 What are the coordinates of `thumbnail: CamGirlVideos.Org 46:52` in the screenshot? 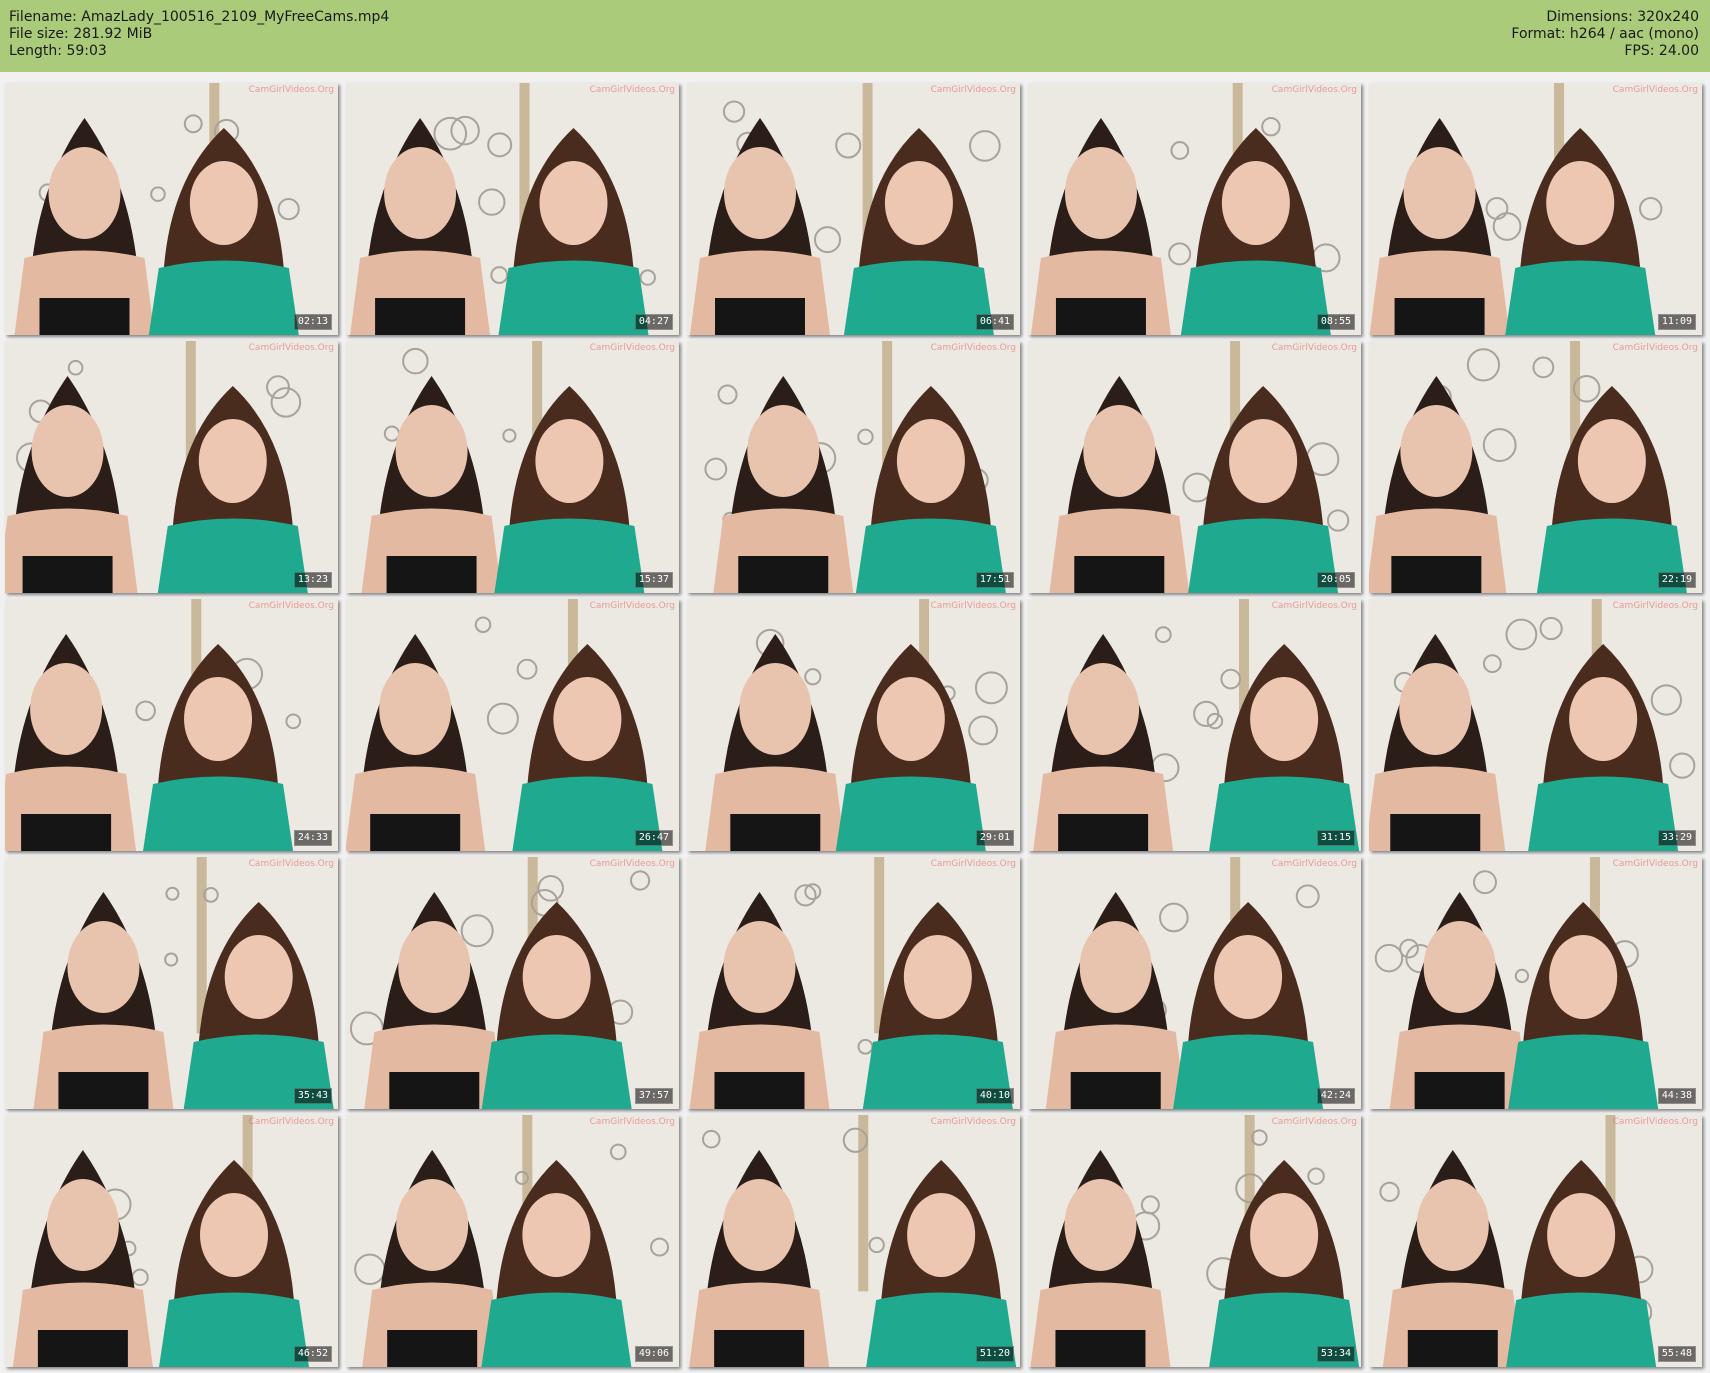 It's located at (171, 1241).